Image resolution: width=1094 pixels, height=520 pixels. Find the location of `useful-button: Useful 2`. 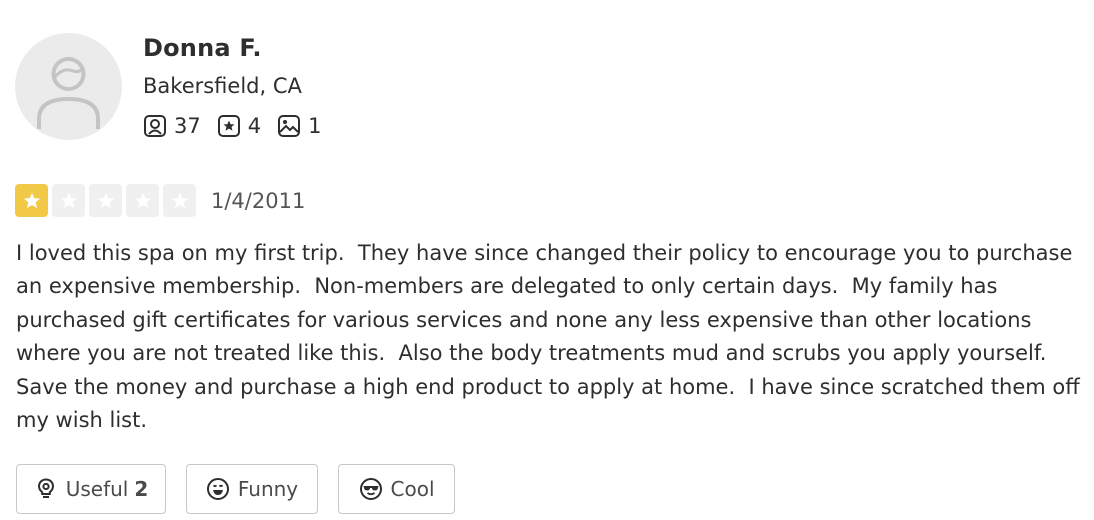

useful-button: Useful 2 is located at coordinates (91, 489).